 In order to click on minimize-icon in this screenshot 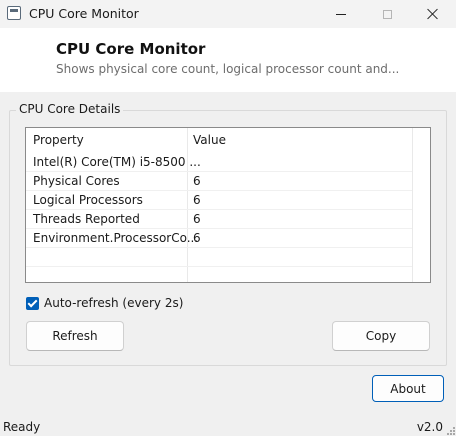, I will do `click(341, 14)`.